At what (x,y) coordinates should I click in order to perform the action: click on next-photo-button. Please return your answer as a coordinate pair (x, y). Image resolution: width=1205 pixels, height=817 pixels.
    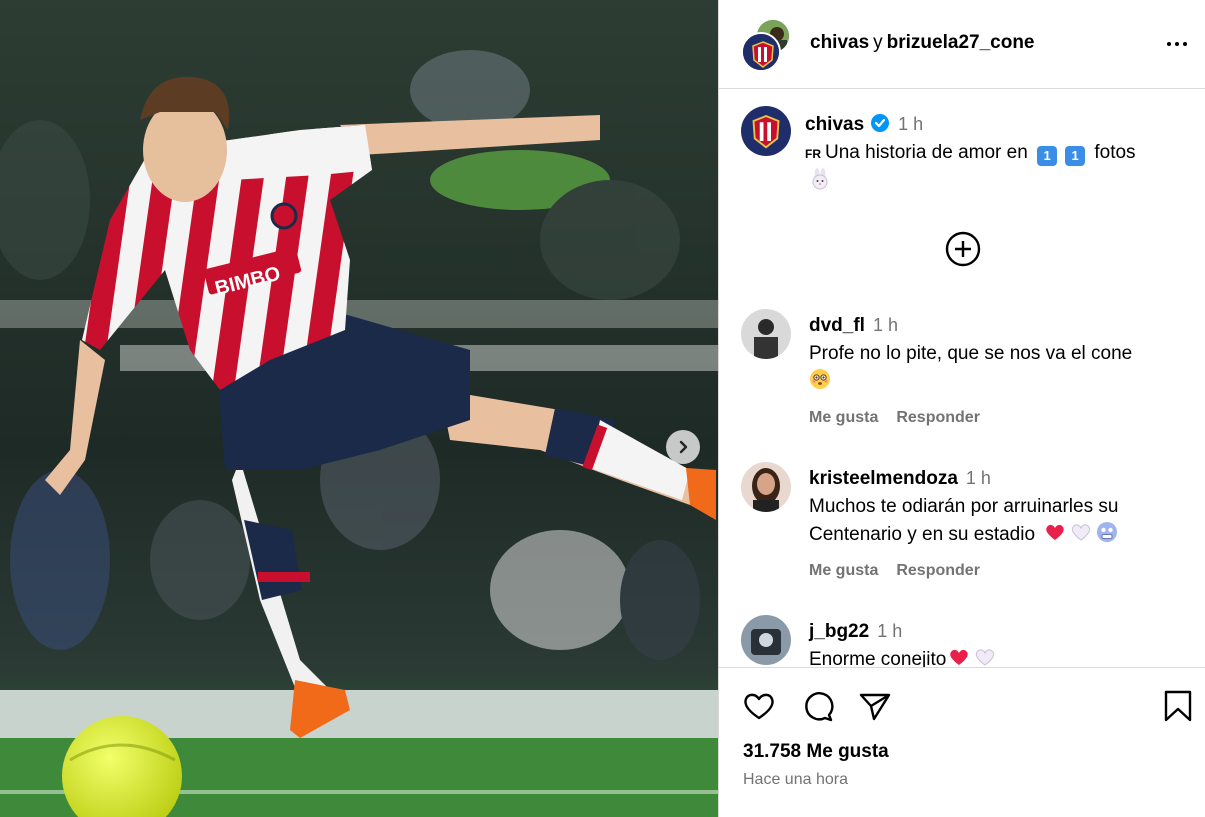
    Looking at the image, I should click on (683, 447).